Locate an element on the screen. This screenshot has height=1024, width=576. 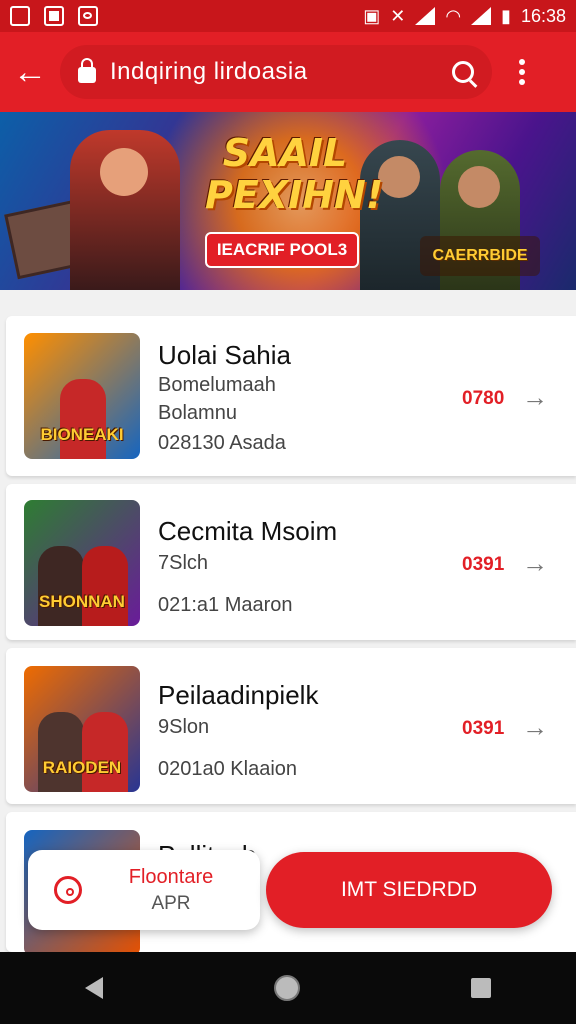
thumb-caption: BIONEAKI is located at coordinates (82, 434).